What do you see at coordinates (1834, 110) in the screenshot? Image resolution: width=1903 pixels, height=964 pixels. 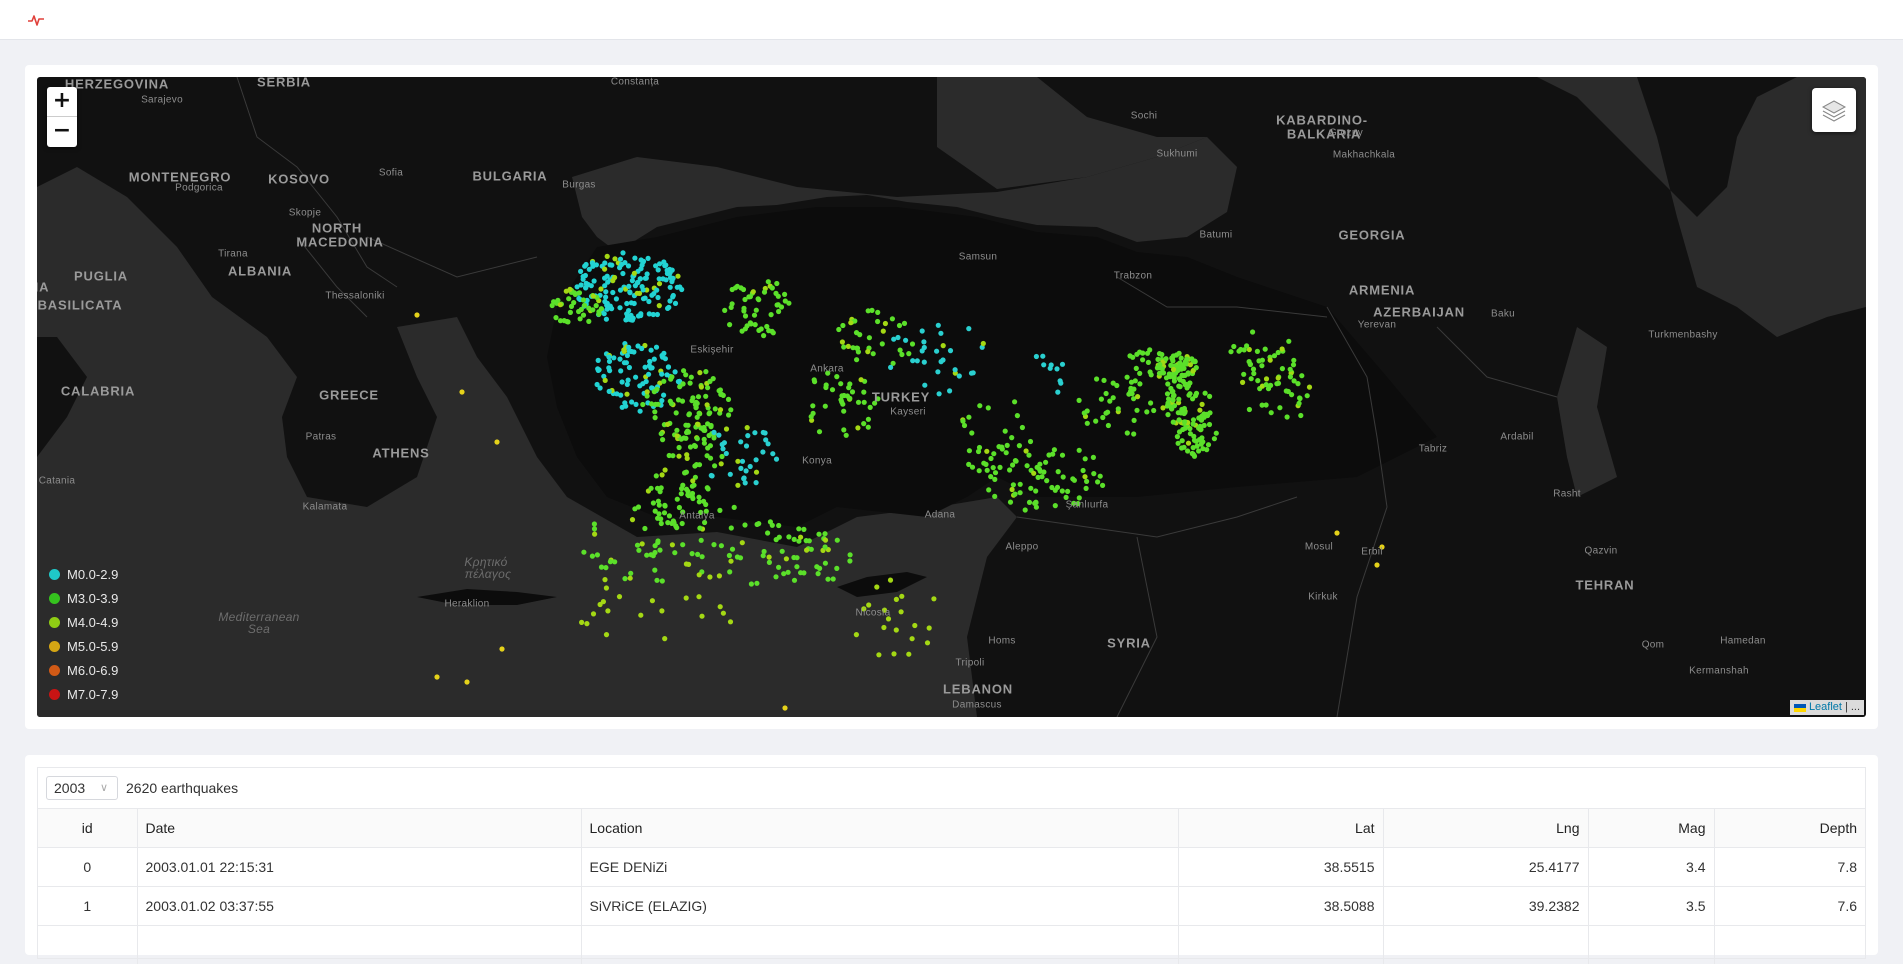 I see `layers-control-button` at bounding box center [1834, 110].